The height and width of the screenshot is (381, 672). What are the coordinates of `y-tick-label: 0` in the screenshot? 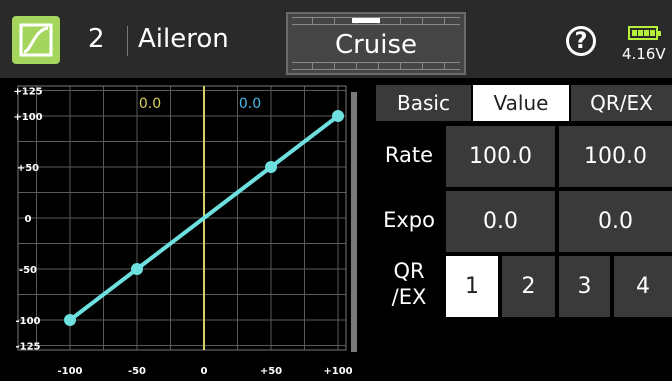 It's located at (28, 219).